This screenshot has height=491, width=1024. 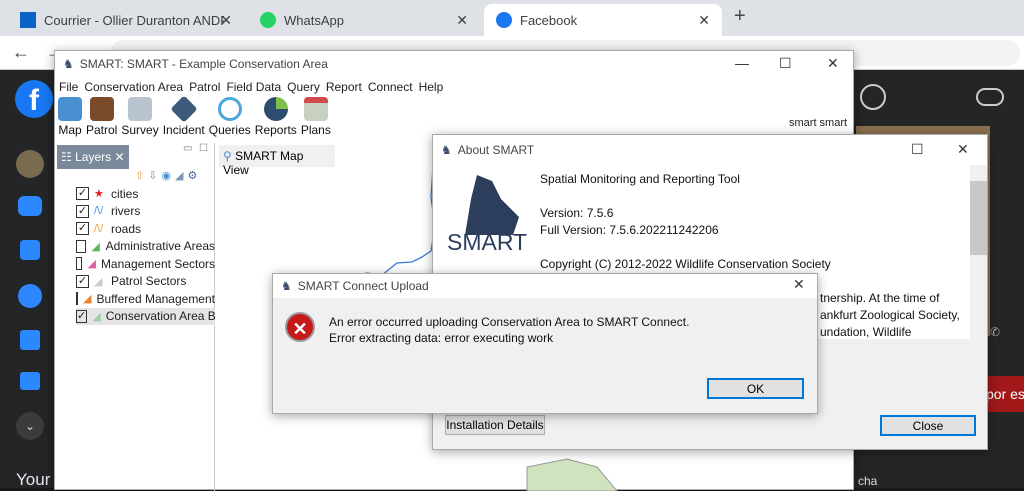 What do you see at coordinates (140, 109) in the screenshot?
I see `clipboard-icon` at bounding box center [140, 109].